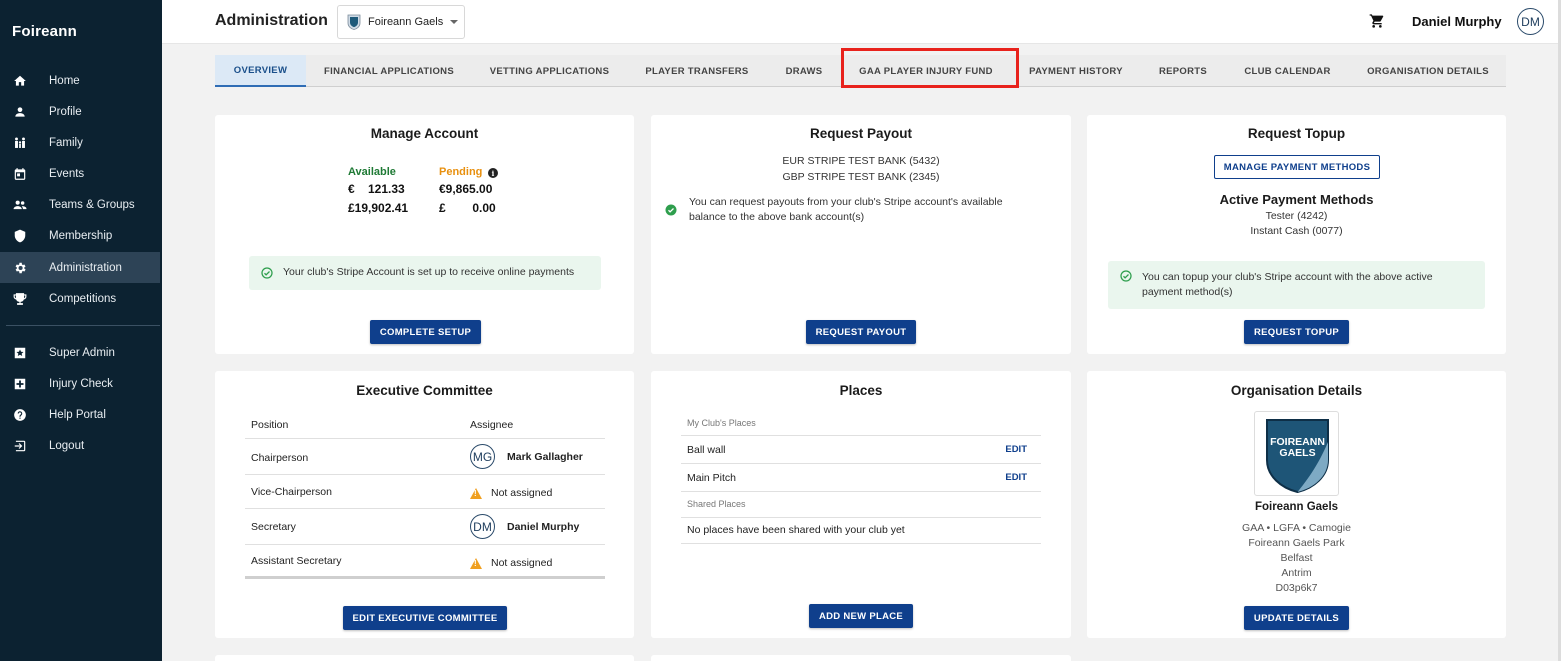 The image size is (1561, 661). Describe the element at coordinates (1457, 21) in the screenshot. I see `user-name: Daniel Murphy` at that location.